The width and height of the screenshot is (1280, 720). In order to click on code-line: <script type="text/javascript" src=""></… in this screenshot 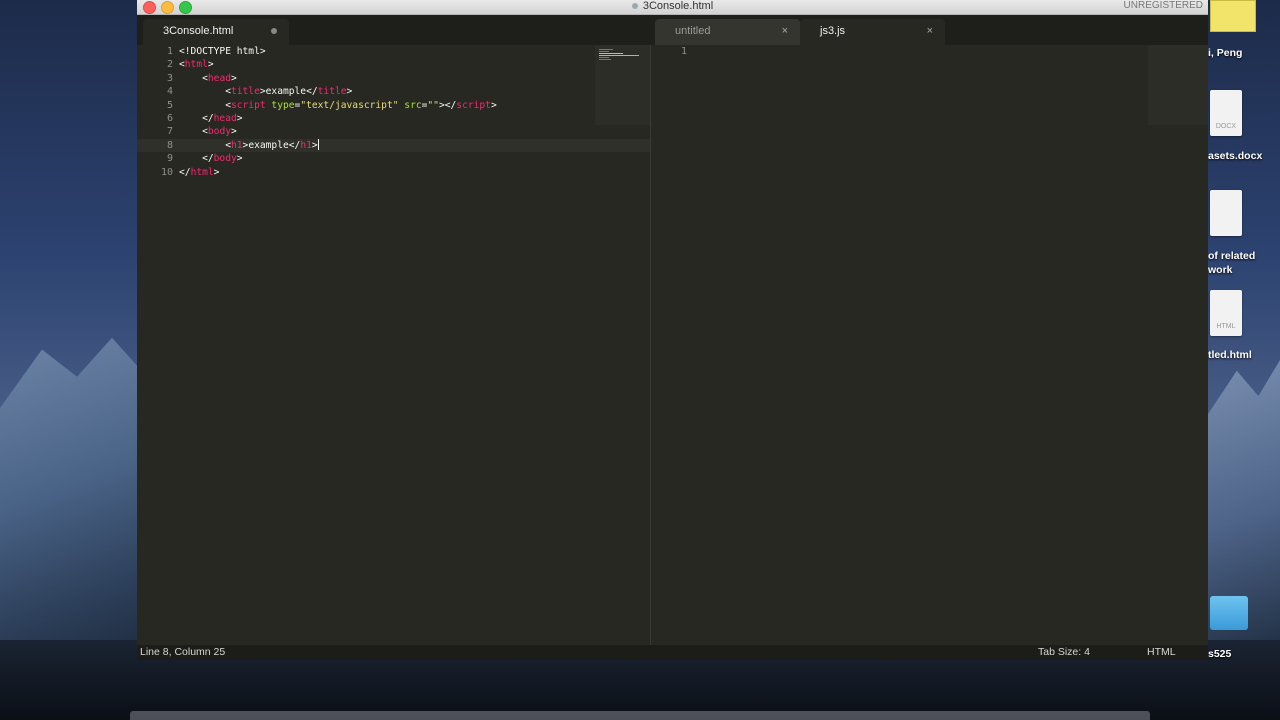, I will do `click(384, 105)`.